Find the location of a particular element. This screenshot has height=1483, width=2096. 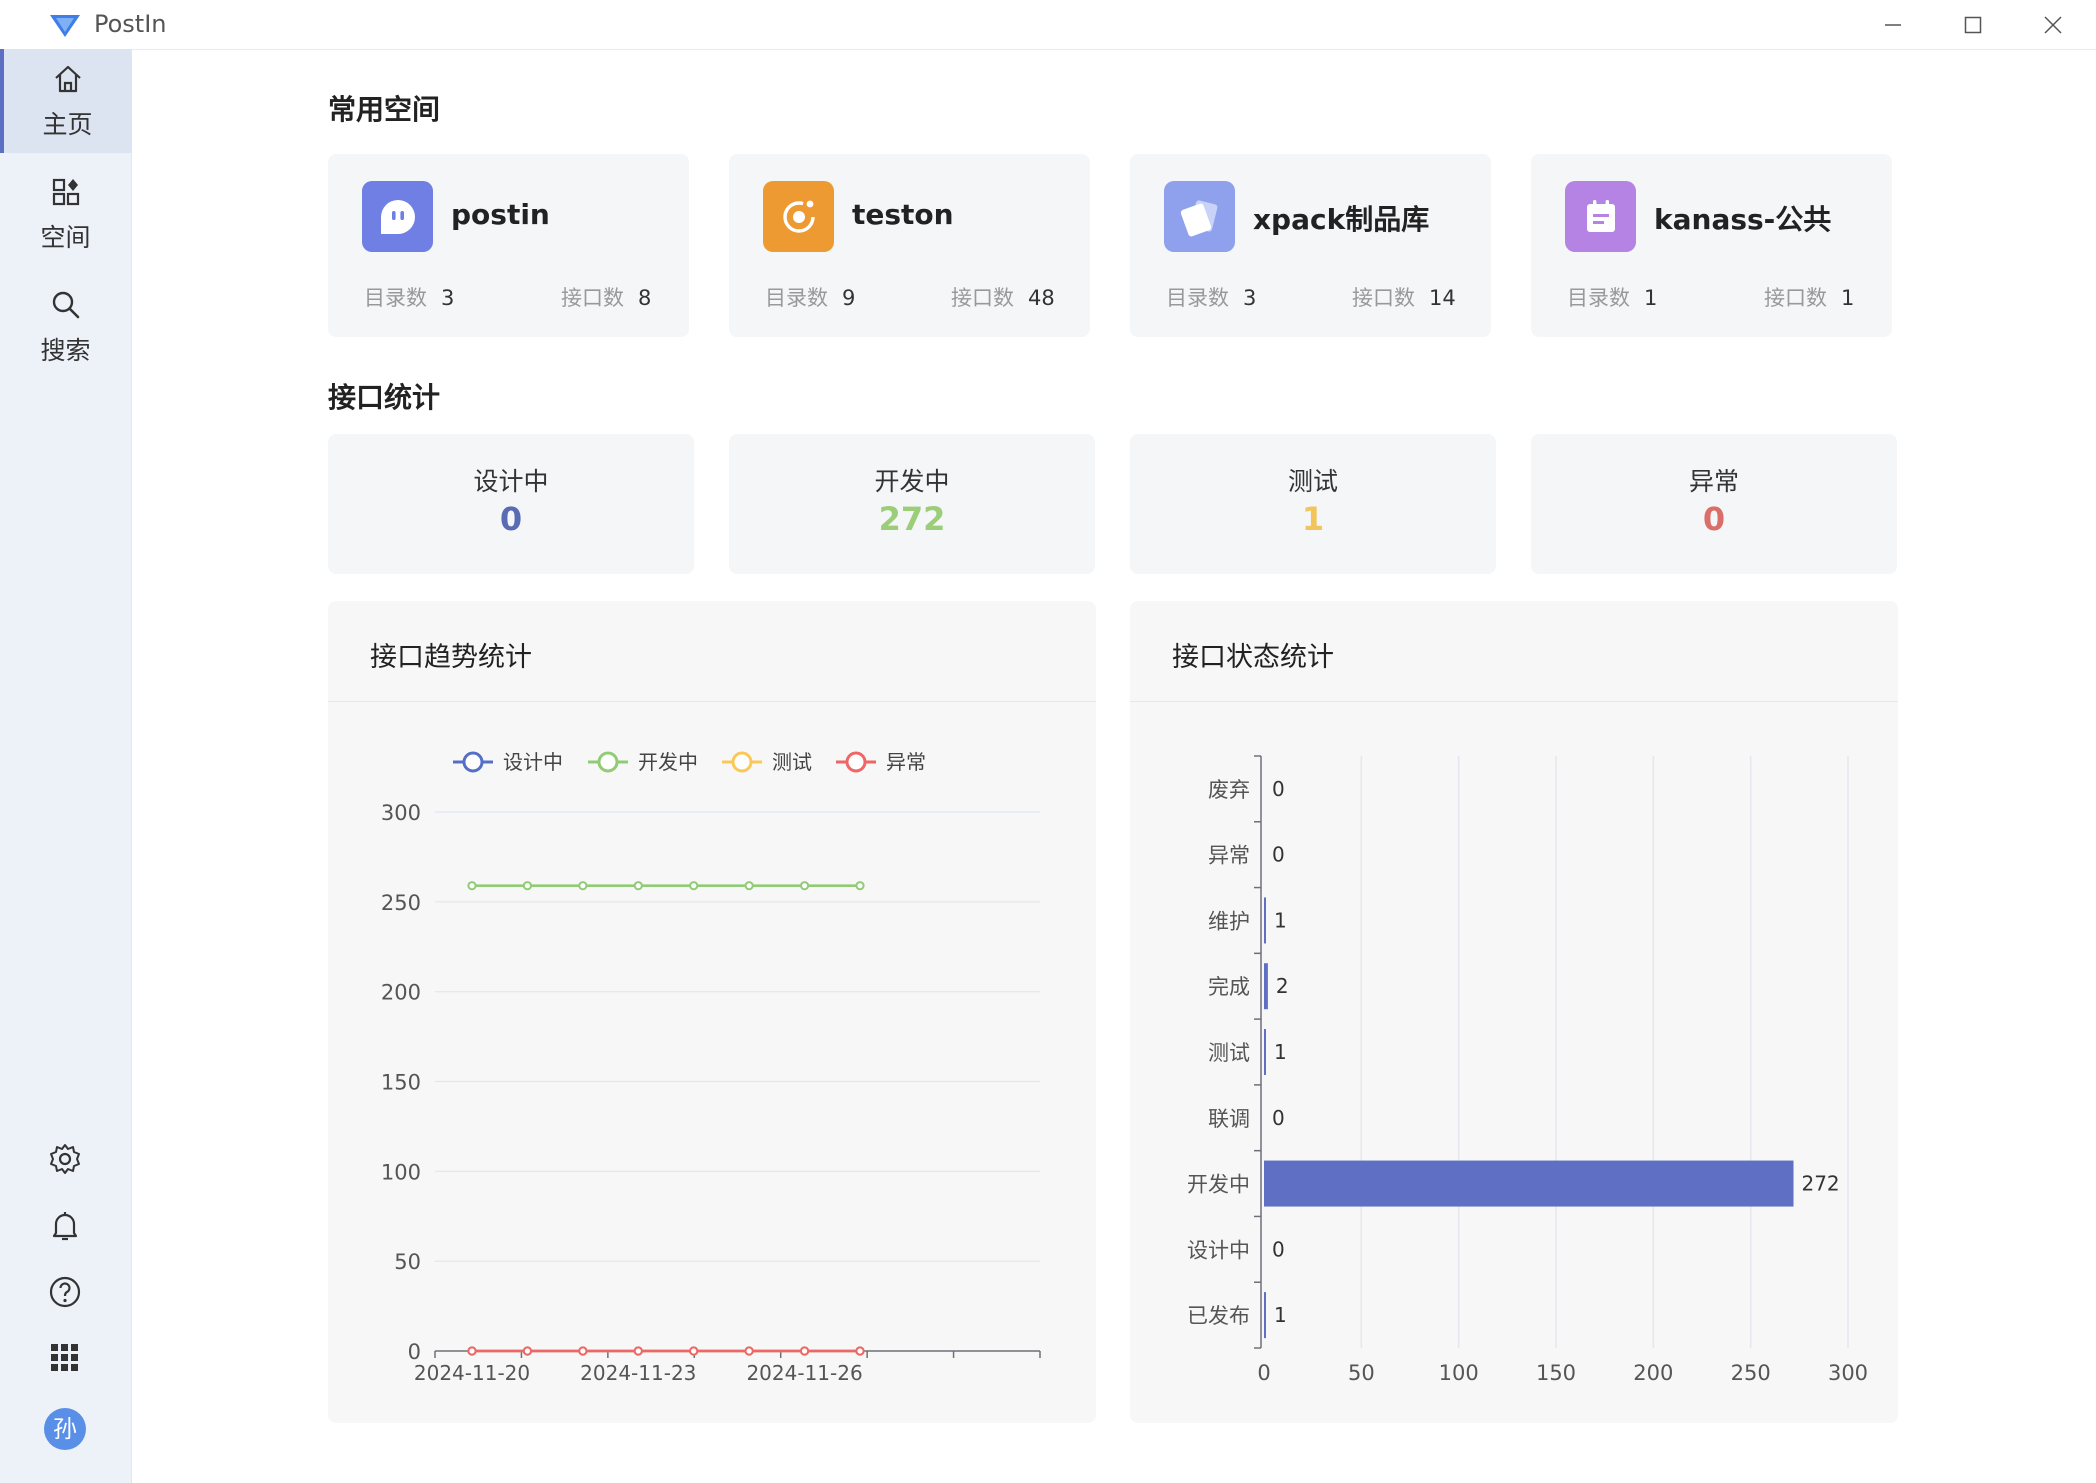

space-name: postin is located at coordinates (500, 214).